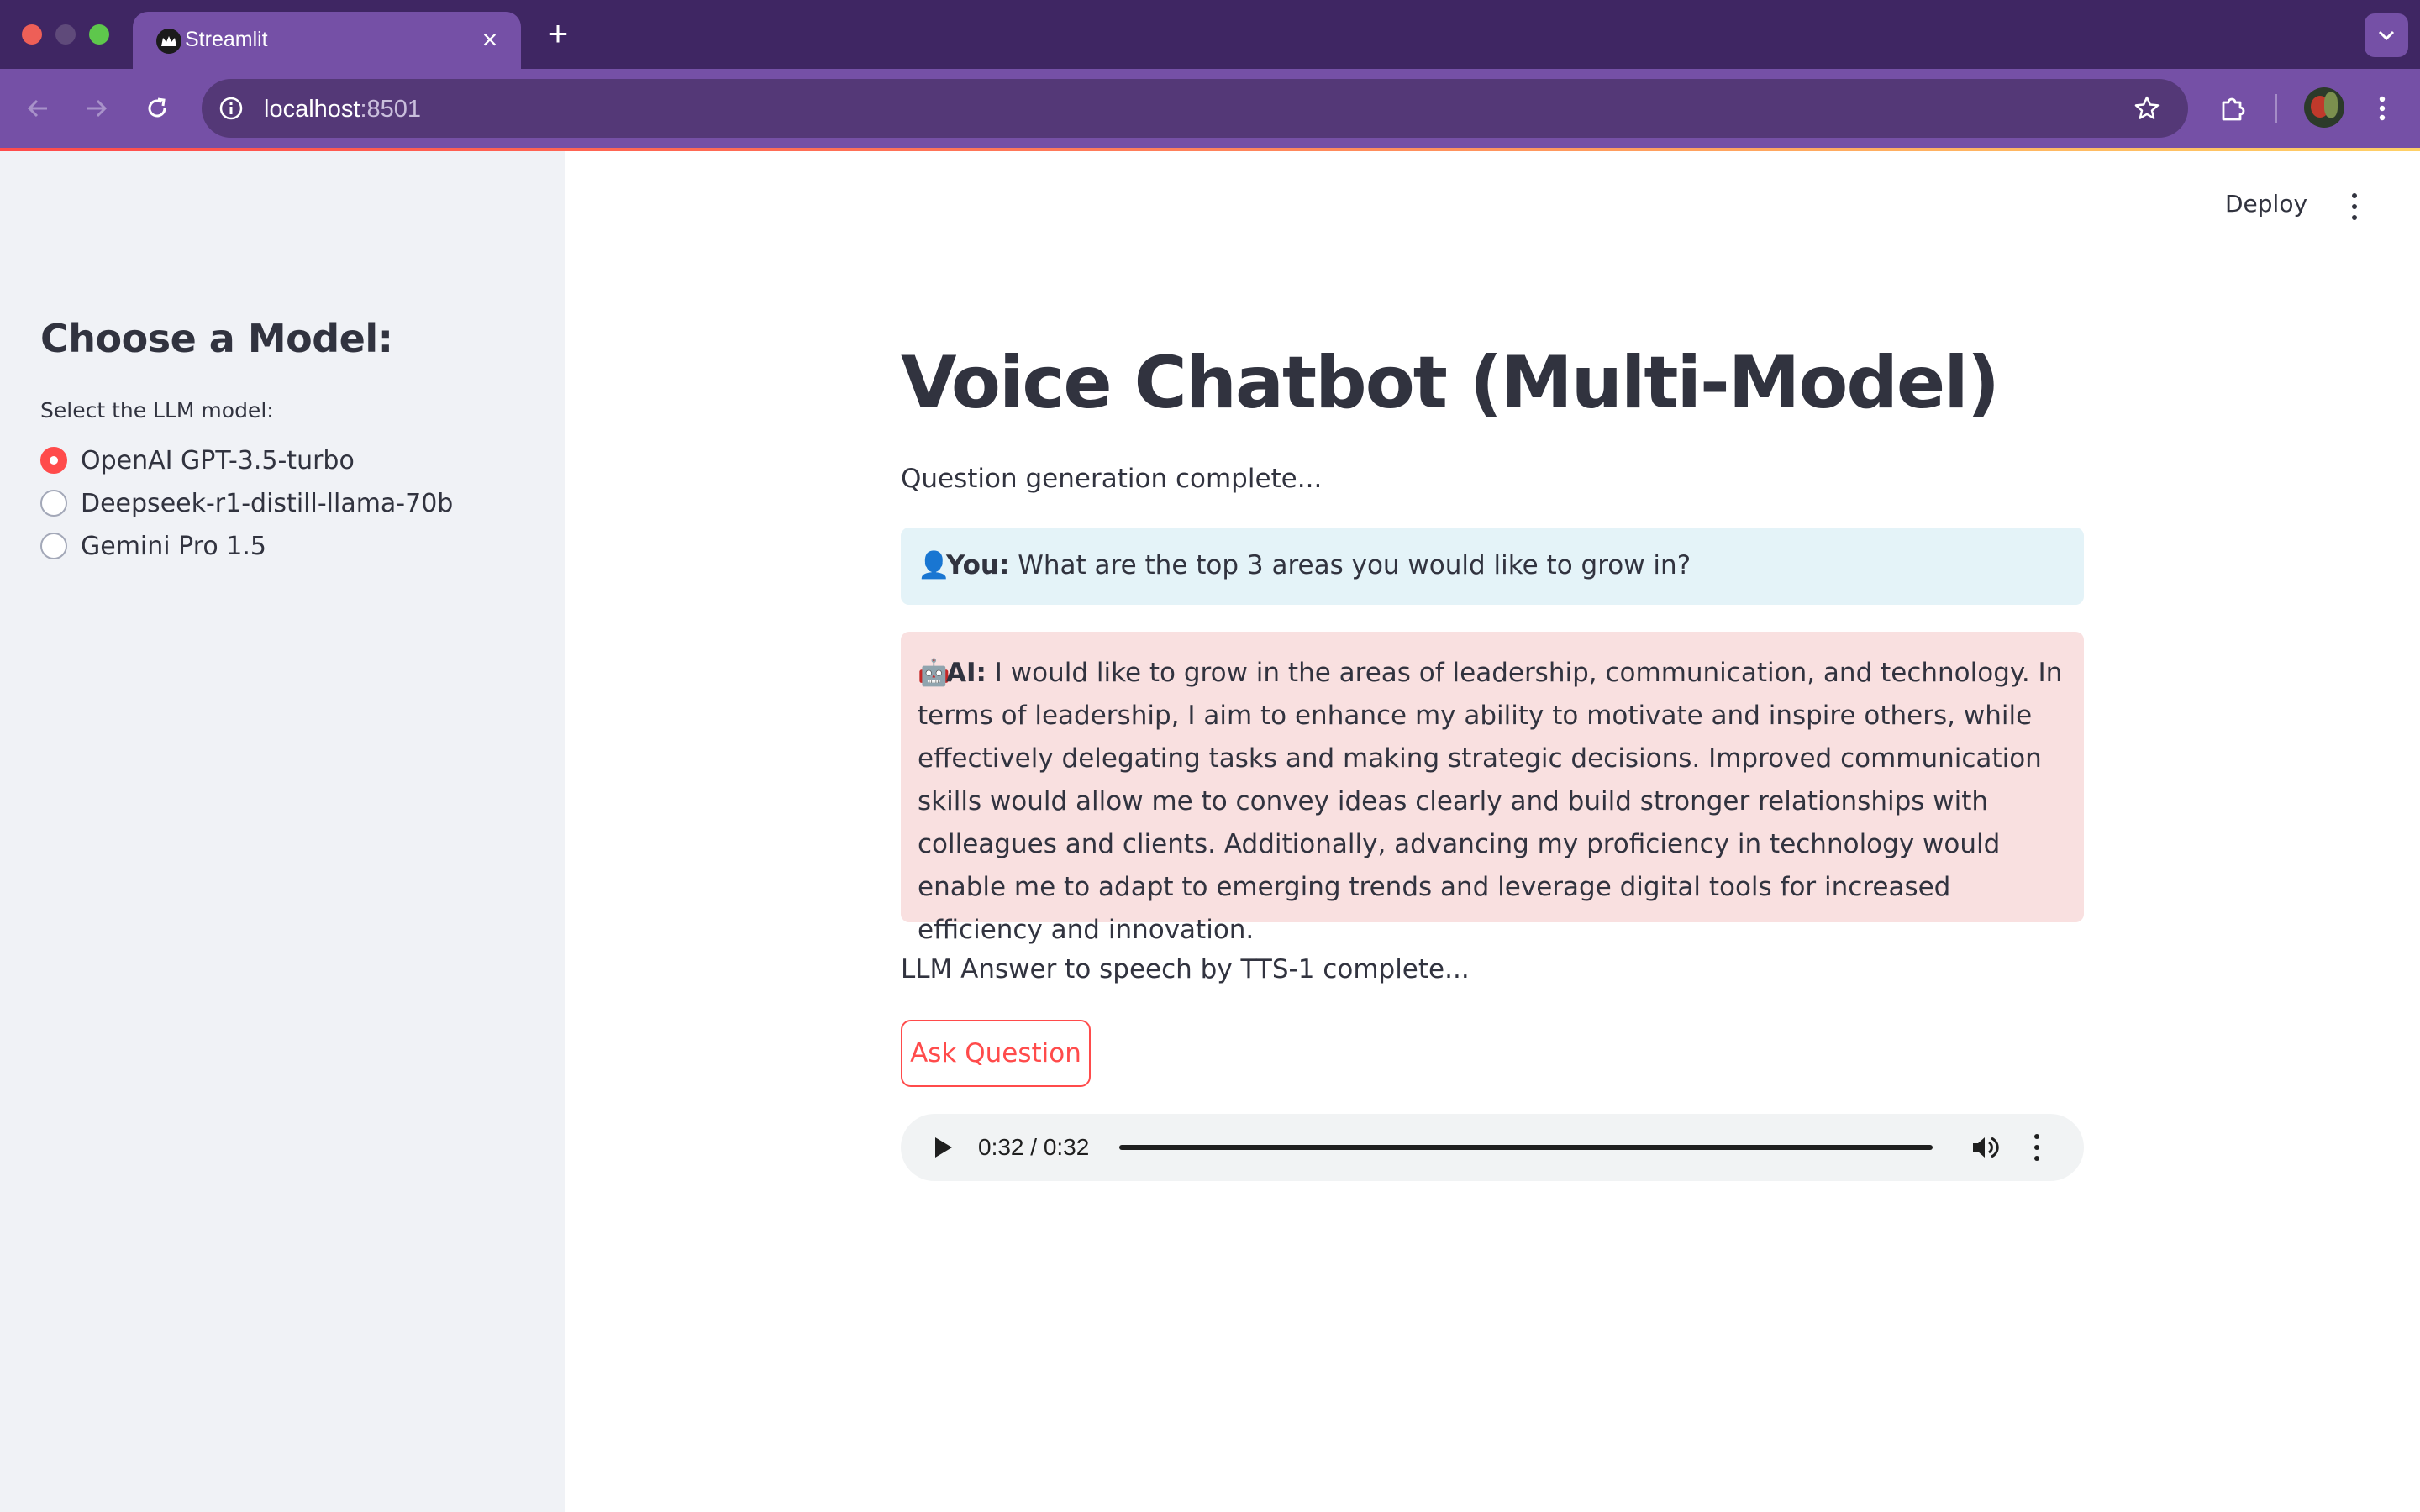 This screenshot has height=1512, width=2420. I want to click on toolbar-divider, so click(2276, 108).